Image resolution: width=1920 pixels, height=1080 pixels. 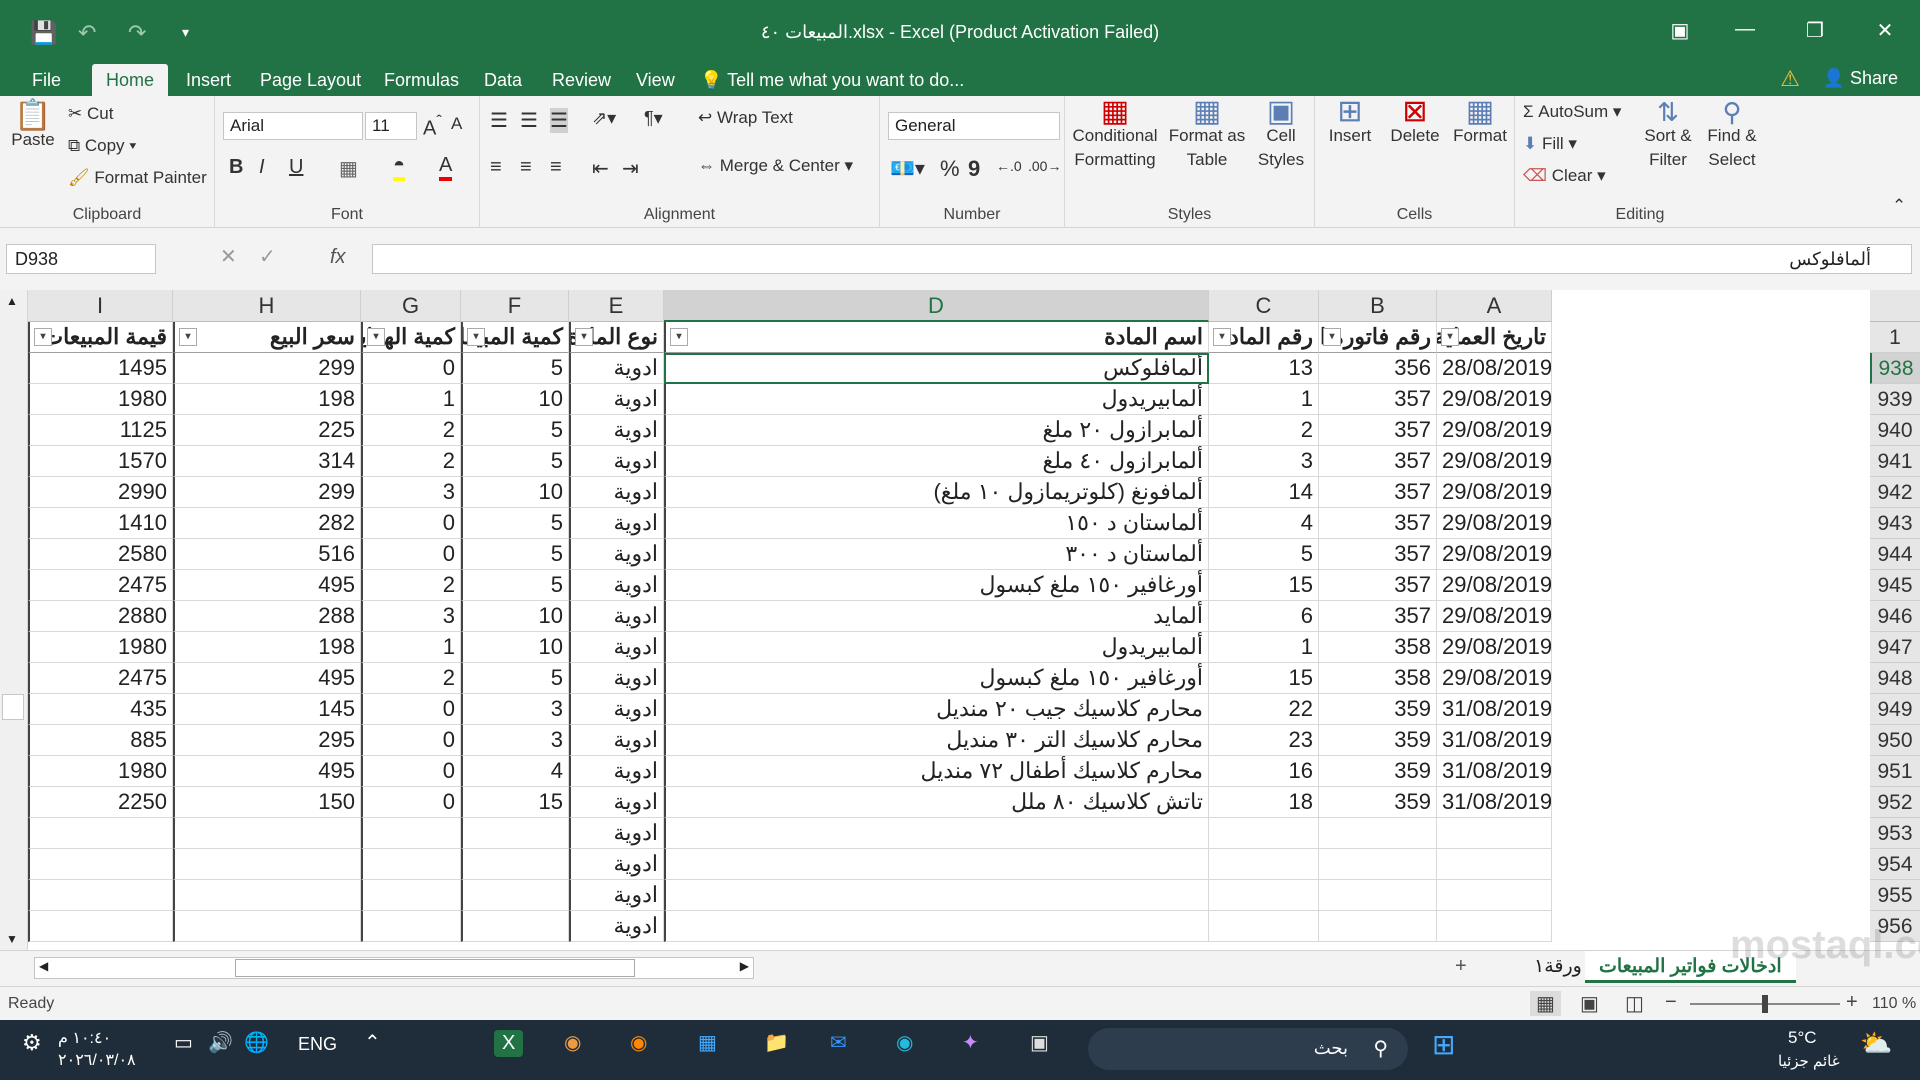 I want to click on row-header: 950, so click(x=1895, y=740).